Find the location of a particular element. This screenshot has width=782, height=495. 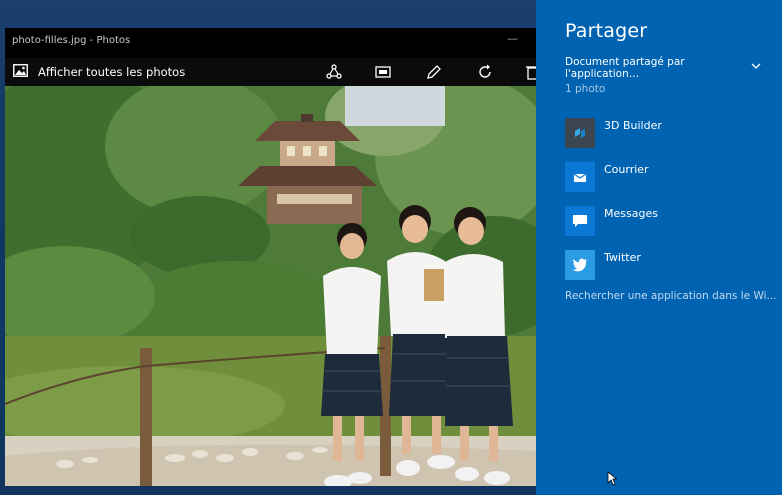

chevron-down-icon is located at coordinates (756, 67).